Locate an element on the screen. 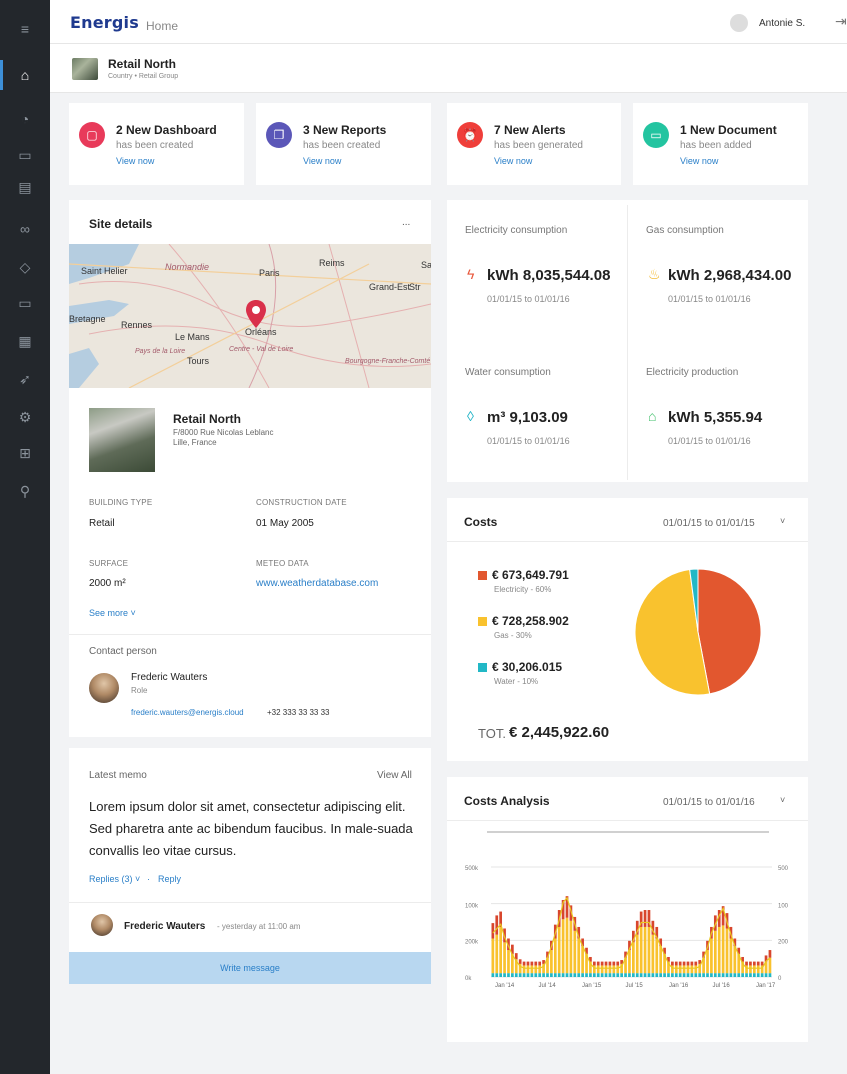 The image size is (847, 1074). costs-date-range: 01/01/15 to 01/01/15 is located at coordinates (709, 523).